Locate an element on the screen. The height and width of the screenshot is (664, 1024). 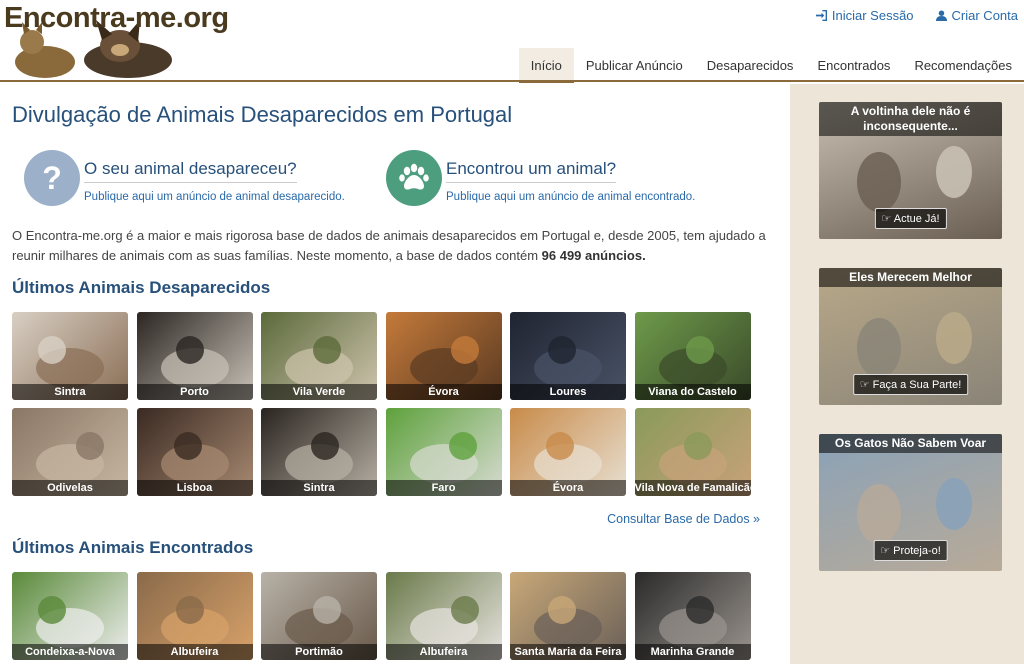
tile-location-label: Marinha Grande is located at coordinates (692, 652).